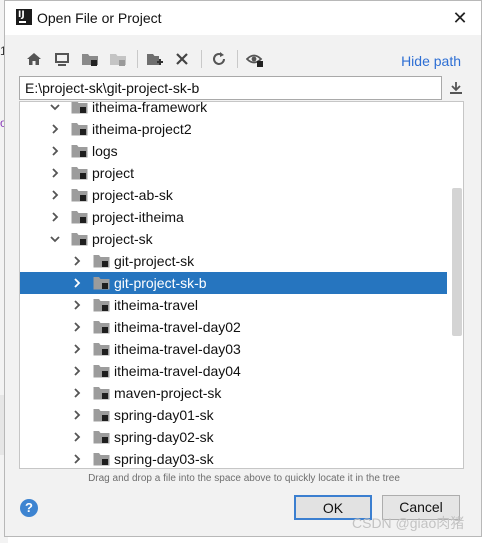 The image size is (499, 543). I want to click on tree-row: itheima-travel-day02, so click(233, 327).